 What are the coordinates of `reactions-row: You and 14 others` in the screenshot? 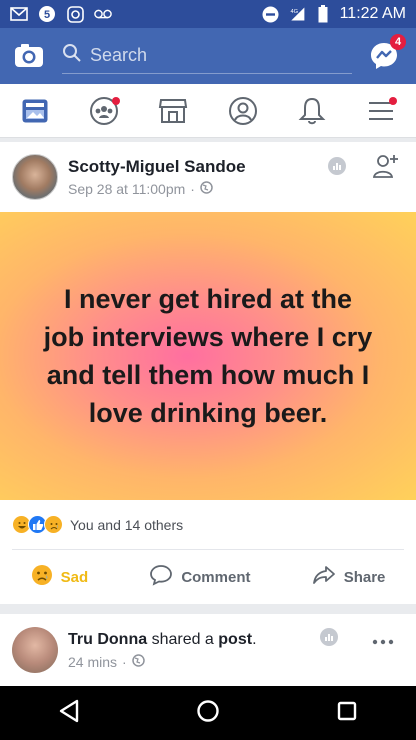 It's located at (208, 525).